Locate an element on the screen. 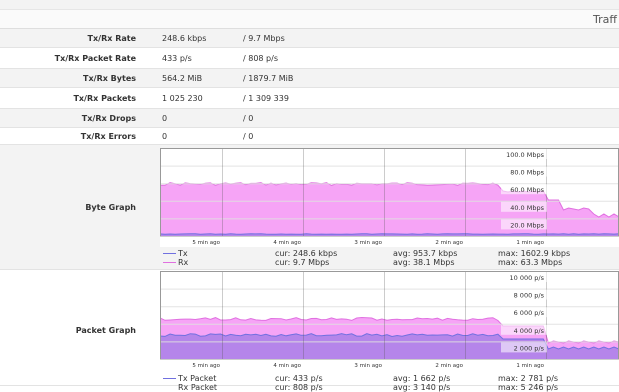  stat-tx-value: 433 p/s is located at coordinates (177, 58).